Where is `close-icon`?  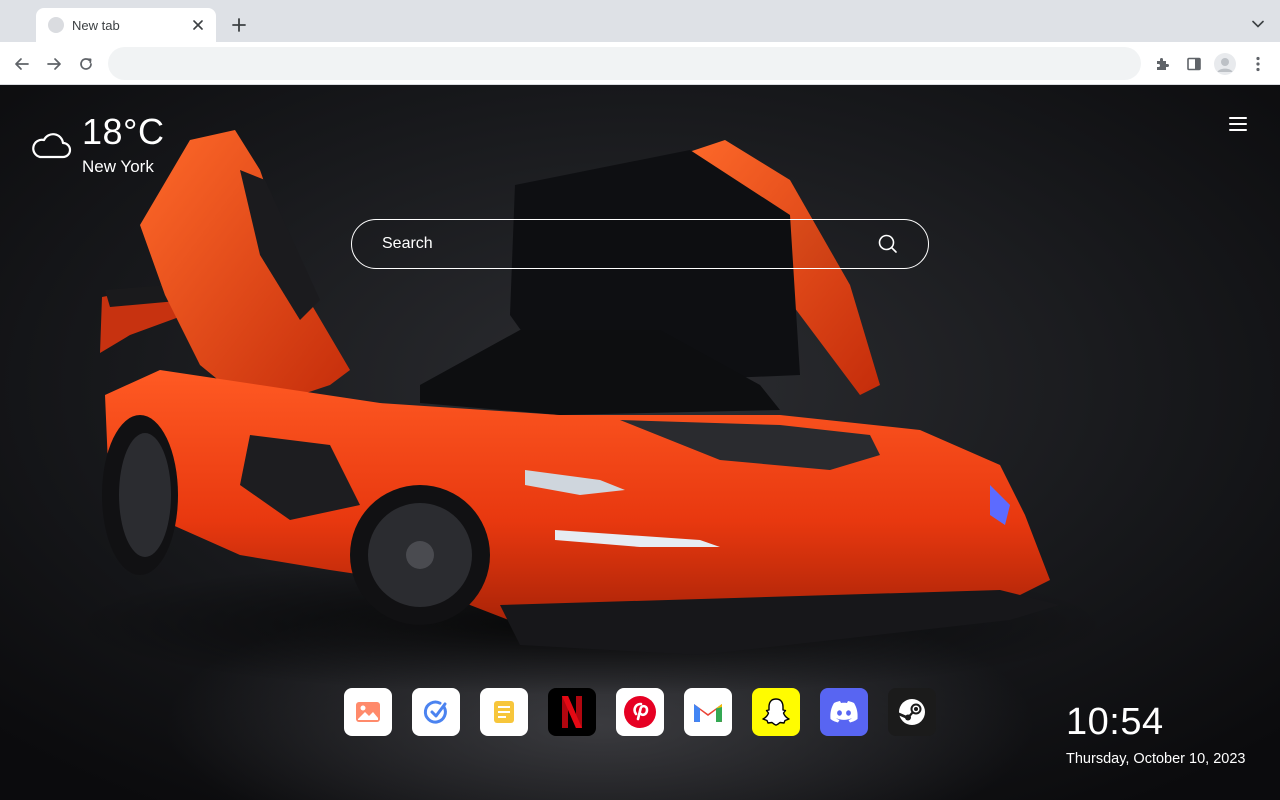 close-icon is located at coordinates (198, 25).